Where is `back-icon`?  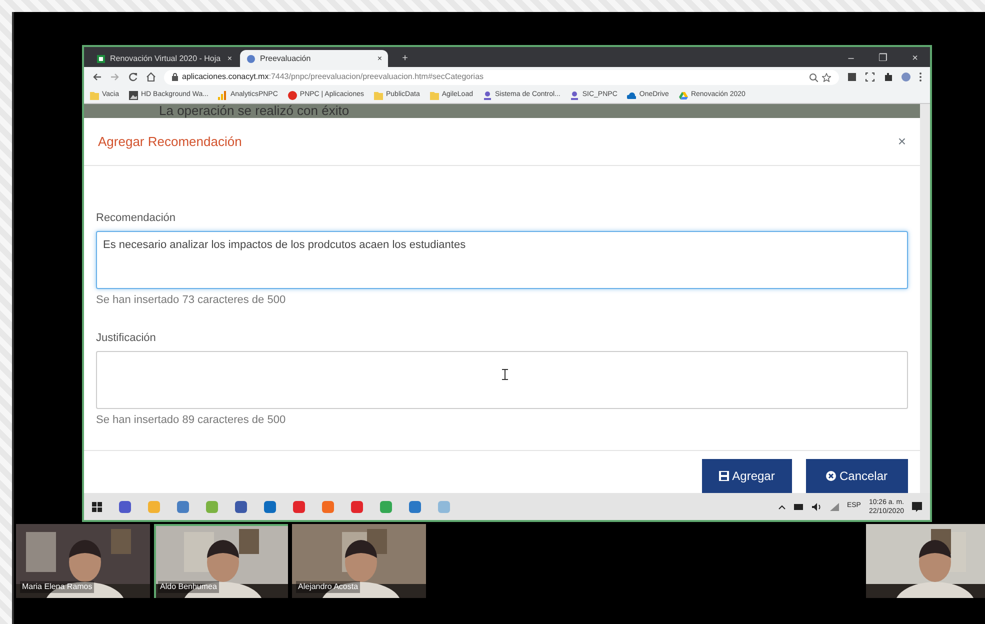
back-icon is located at coordinates (97, 77).